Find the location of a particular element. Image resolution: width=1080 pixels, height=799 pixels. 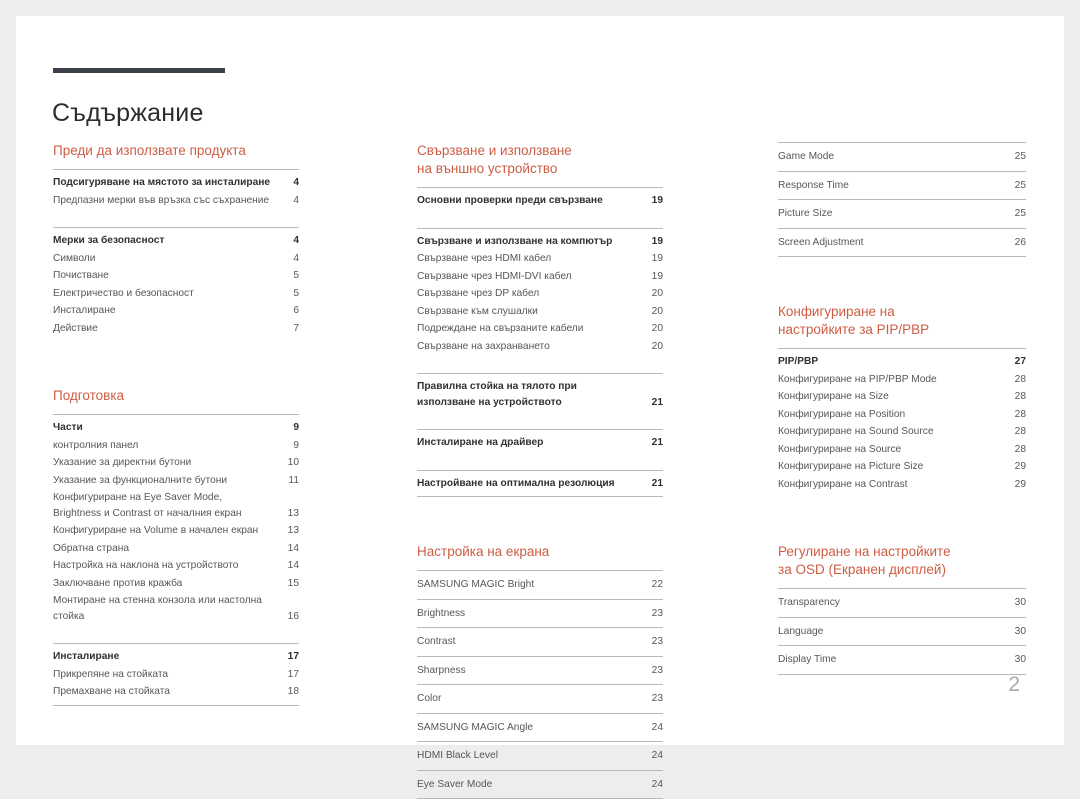

toc-entry: Contrast23 is located at coordinates (540, 642).